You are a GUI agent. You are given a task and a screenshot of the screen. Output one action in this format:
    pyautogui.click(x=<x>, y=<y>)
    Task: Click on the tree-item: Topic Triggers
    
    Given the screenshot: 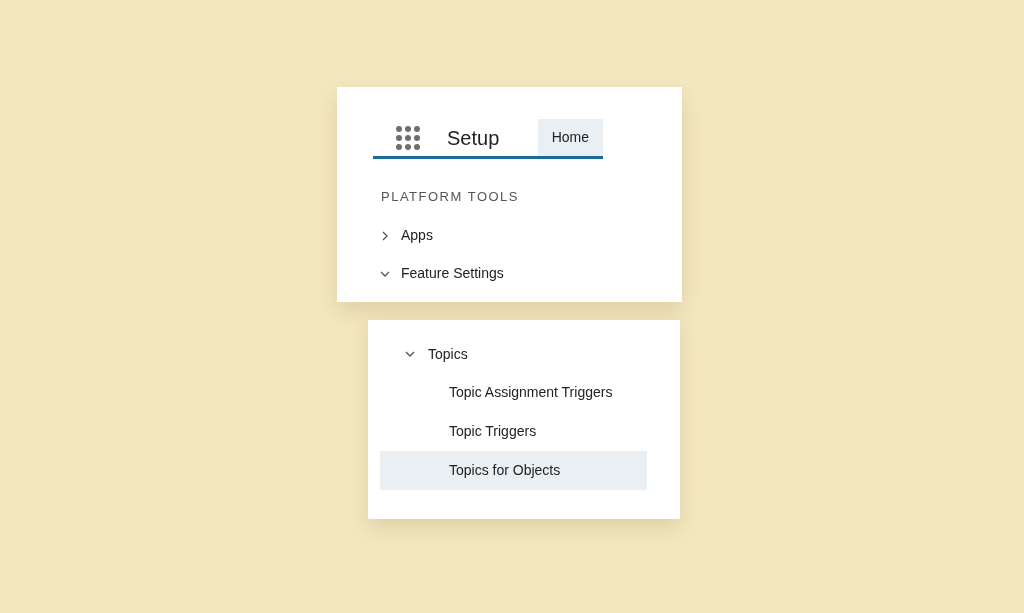 What is the action you would take?
    pyautogui.click(x=513, y=431)
    